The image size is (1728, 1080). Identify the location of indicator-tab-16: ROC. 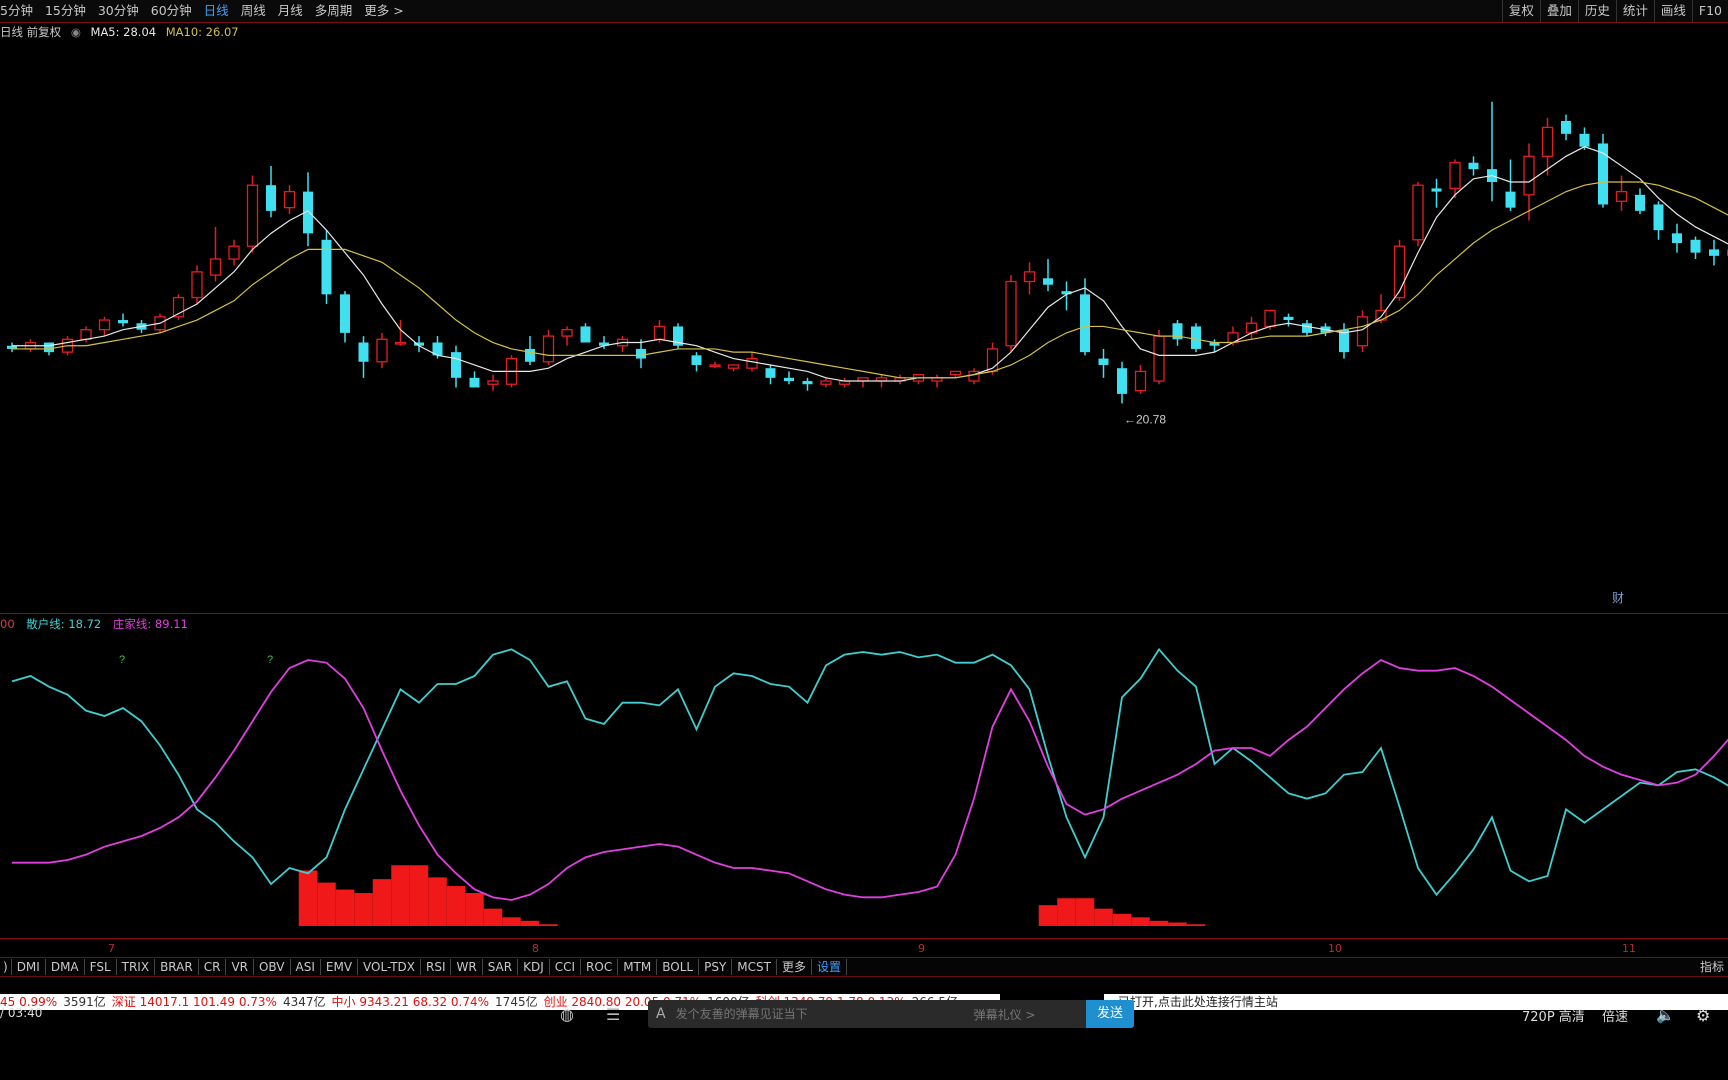
(600, 967).